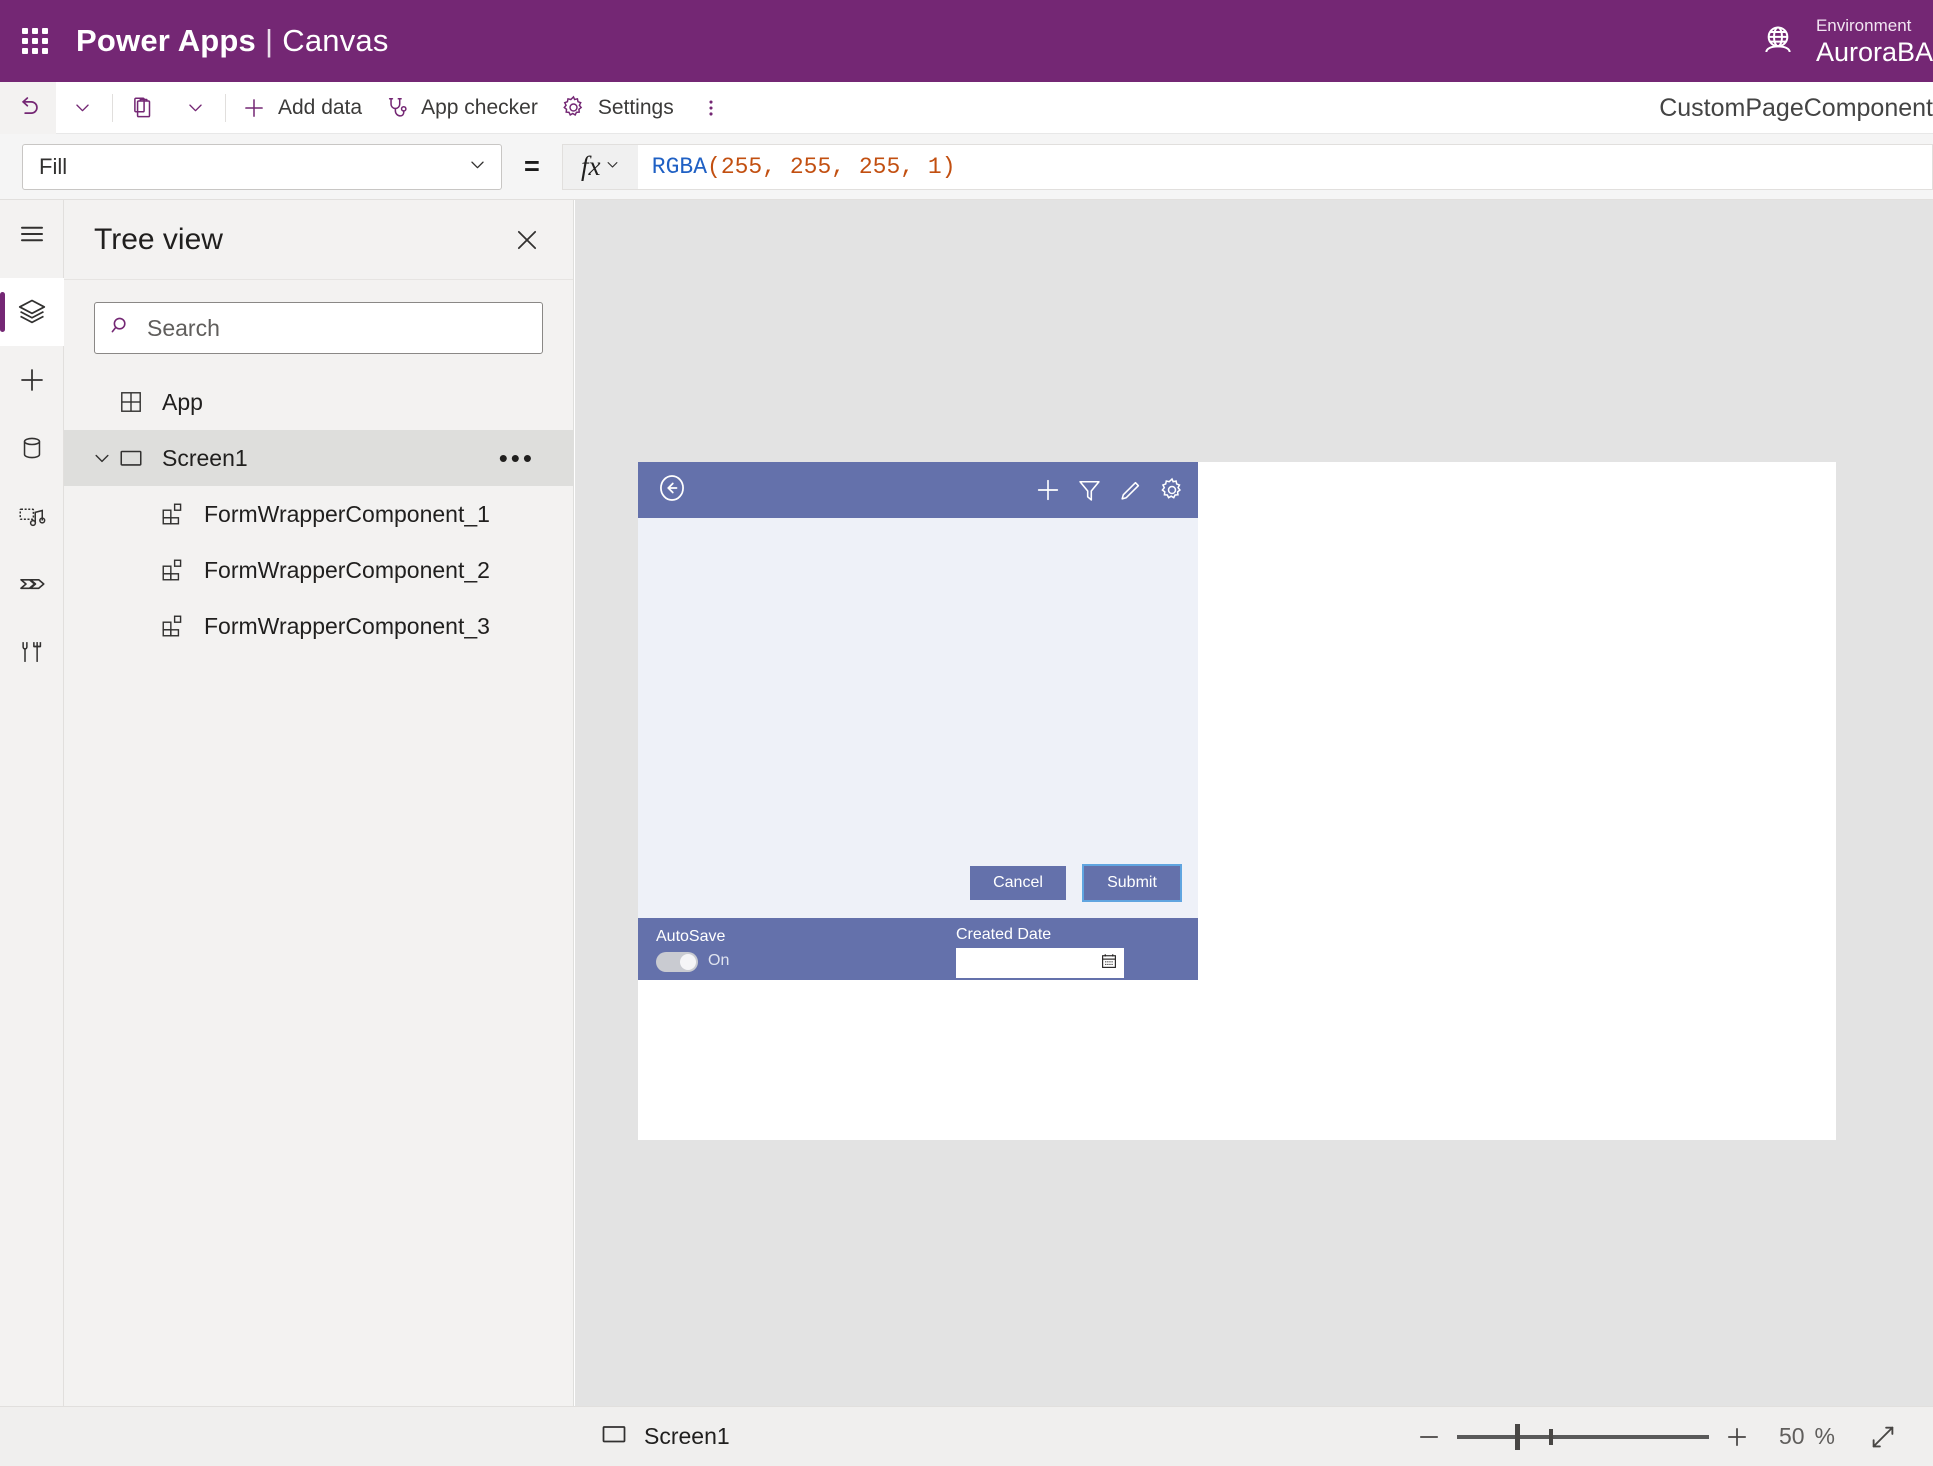 The height and width of the screenshot is (1466, 1933). I want to click on tree-item-app: App, so click(318, 402).